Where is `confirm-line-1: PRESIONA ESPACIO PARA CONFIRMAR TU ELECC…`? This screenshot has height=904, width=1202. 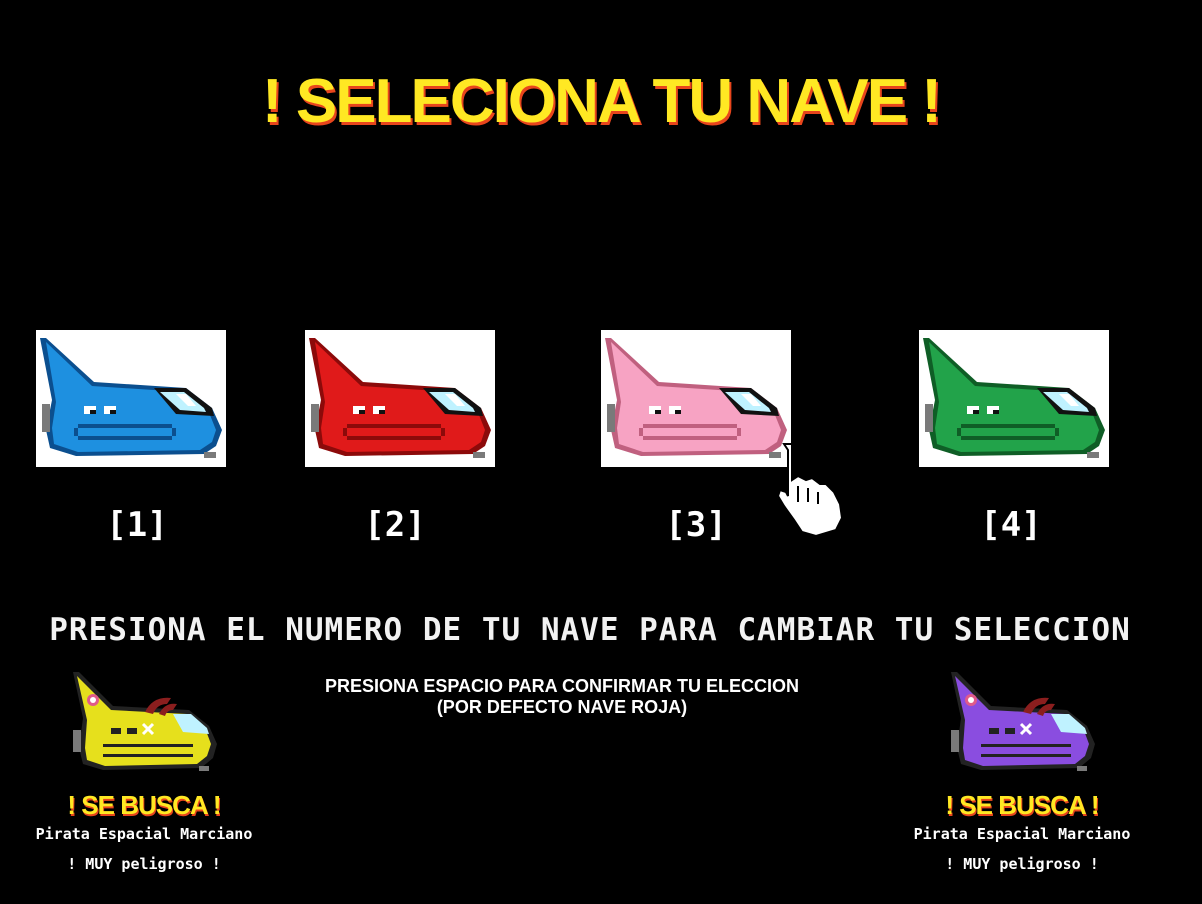
confirm-line-1: PRESIONA ESPACIO PARA CONFIRMAR TU ELECC… is located at coordinates (562, 686).